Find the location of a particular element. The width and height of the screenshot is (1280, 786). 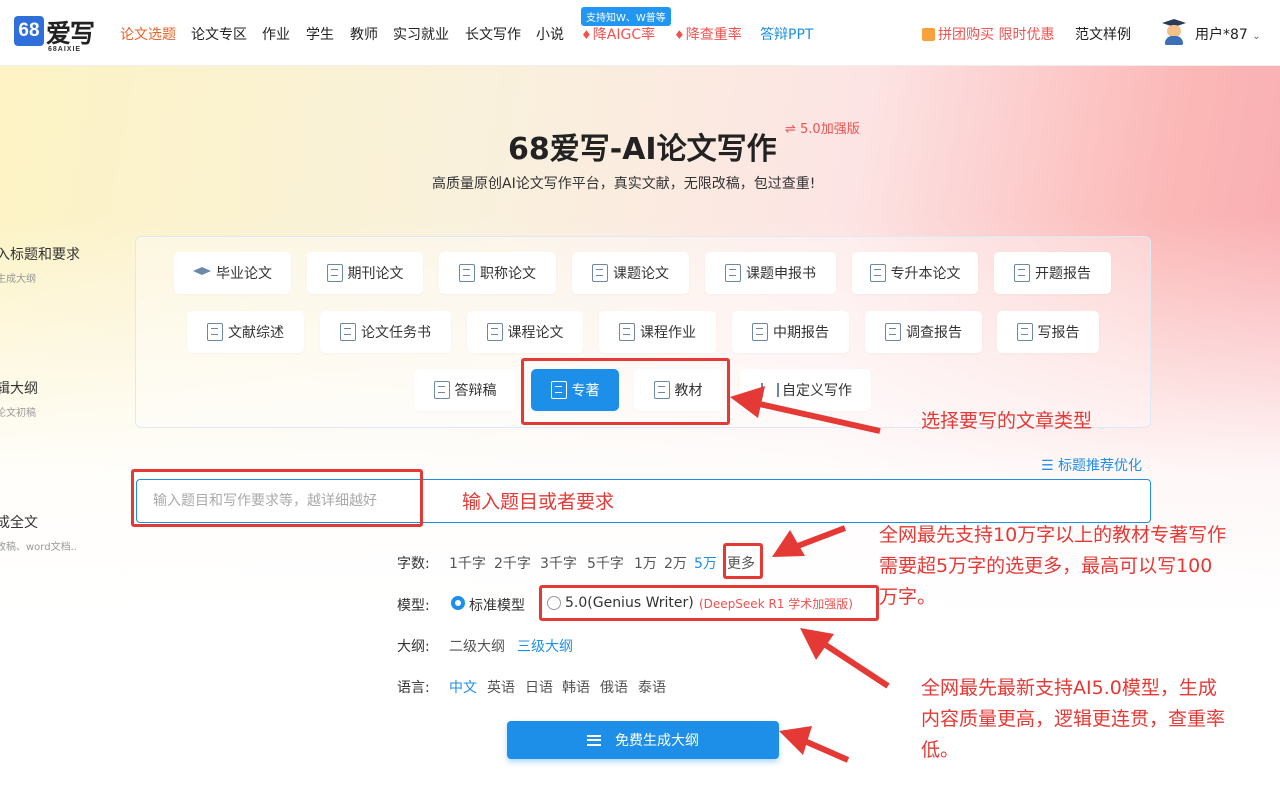

step-3: 成全文 改稿、word文档.. is located at coordinates (38, 532).